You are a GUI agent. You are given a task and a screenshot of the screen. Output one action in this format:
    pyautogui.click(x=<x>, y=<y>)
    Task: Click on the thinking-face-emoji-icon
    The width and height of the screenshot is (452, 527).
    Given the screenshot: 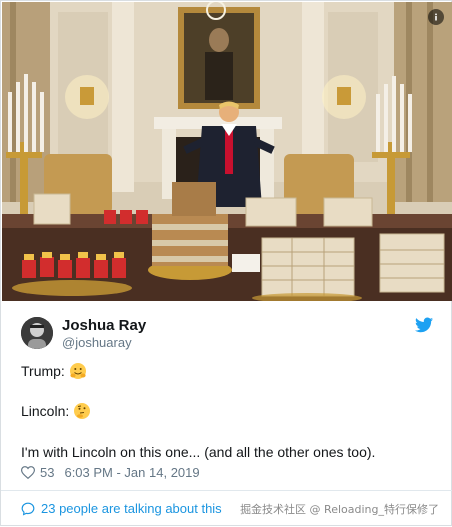 What is the action you would take?
    pyautogui.click(x=82, y=411)
    